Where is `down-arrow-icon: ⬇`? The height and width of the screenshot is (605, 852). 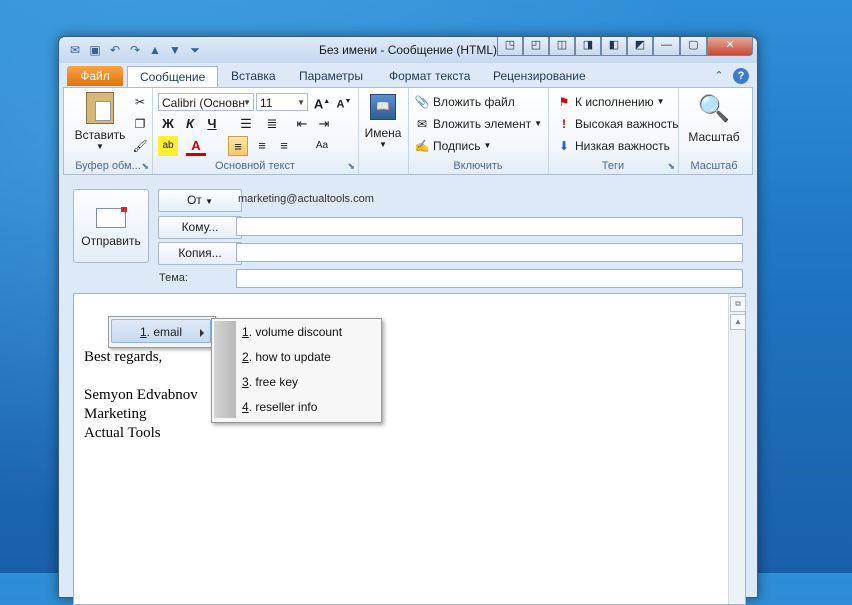
down-arrow-icon: ⬇ is located at coordinates (564, 146).